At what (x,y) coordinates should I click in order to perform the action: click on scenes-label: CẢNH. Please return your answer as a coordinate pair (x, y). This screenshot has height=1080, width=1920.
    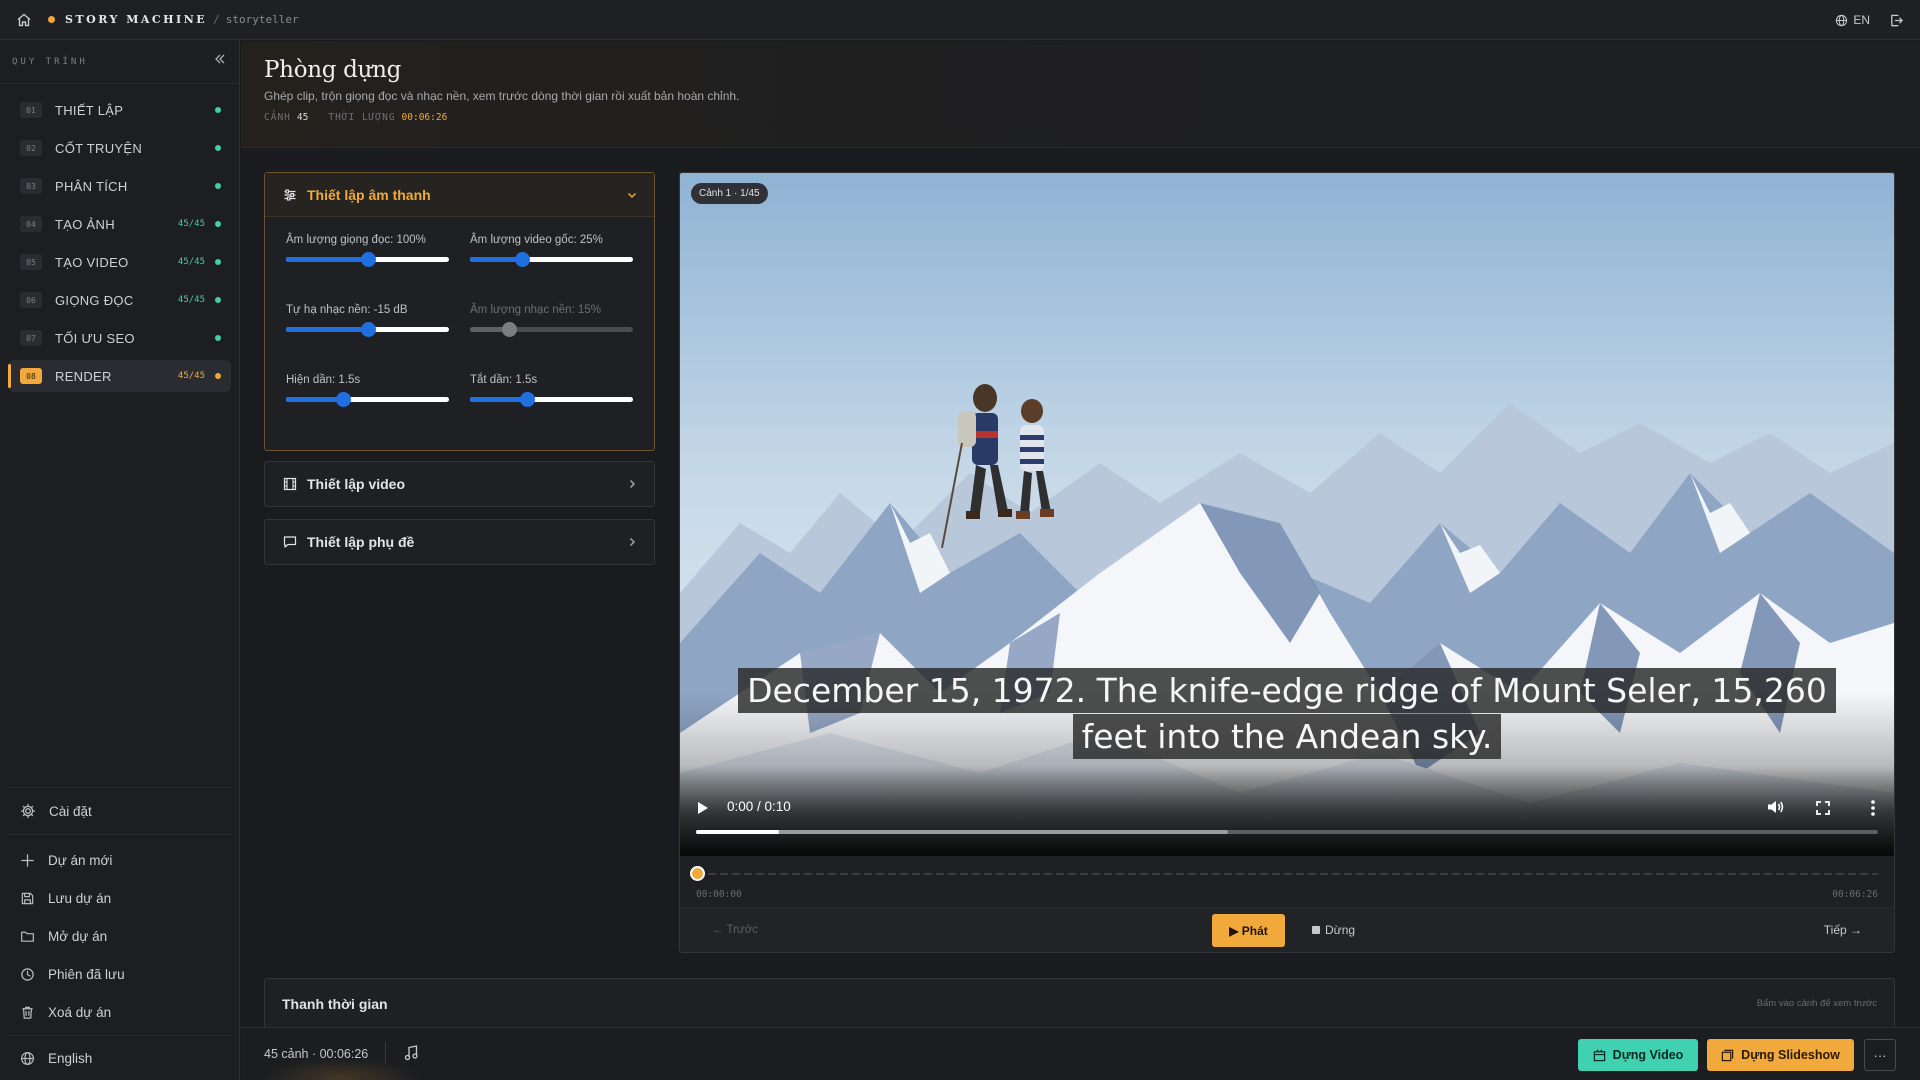
    Looking at the image, I should click on (277, 117).